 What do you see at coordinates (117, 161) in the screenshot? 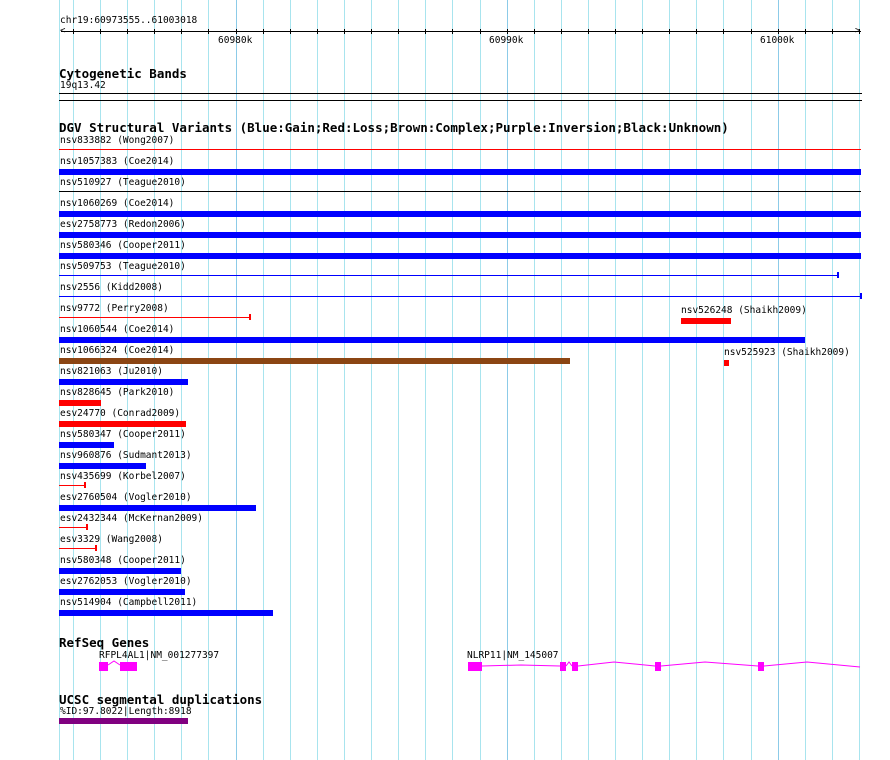
I see `variant-label: nsv1057383 (Coe2014)` at bounding box center [117, 161].